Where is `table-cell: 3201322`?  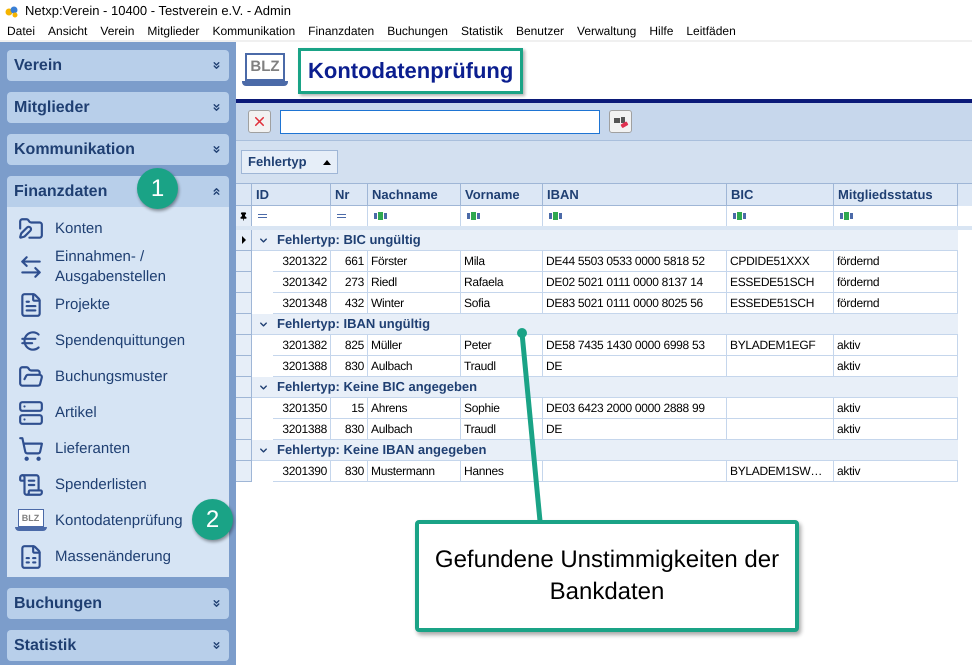
table-cell: 3201322 is located at coordinates (302, 261).